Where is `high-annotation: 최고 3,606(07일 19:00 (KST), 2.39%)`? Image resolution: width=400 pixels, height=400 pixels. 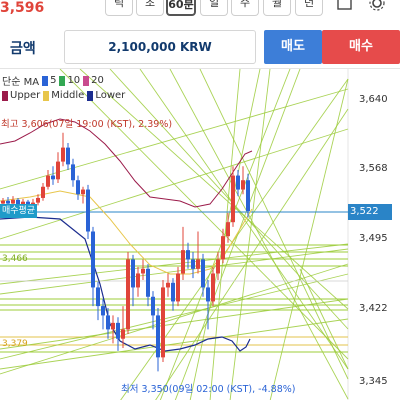 high-annotation: 최고 3,606(07일 19:00 (KST), 2.39%) is located at coordinates (87, 124).